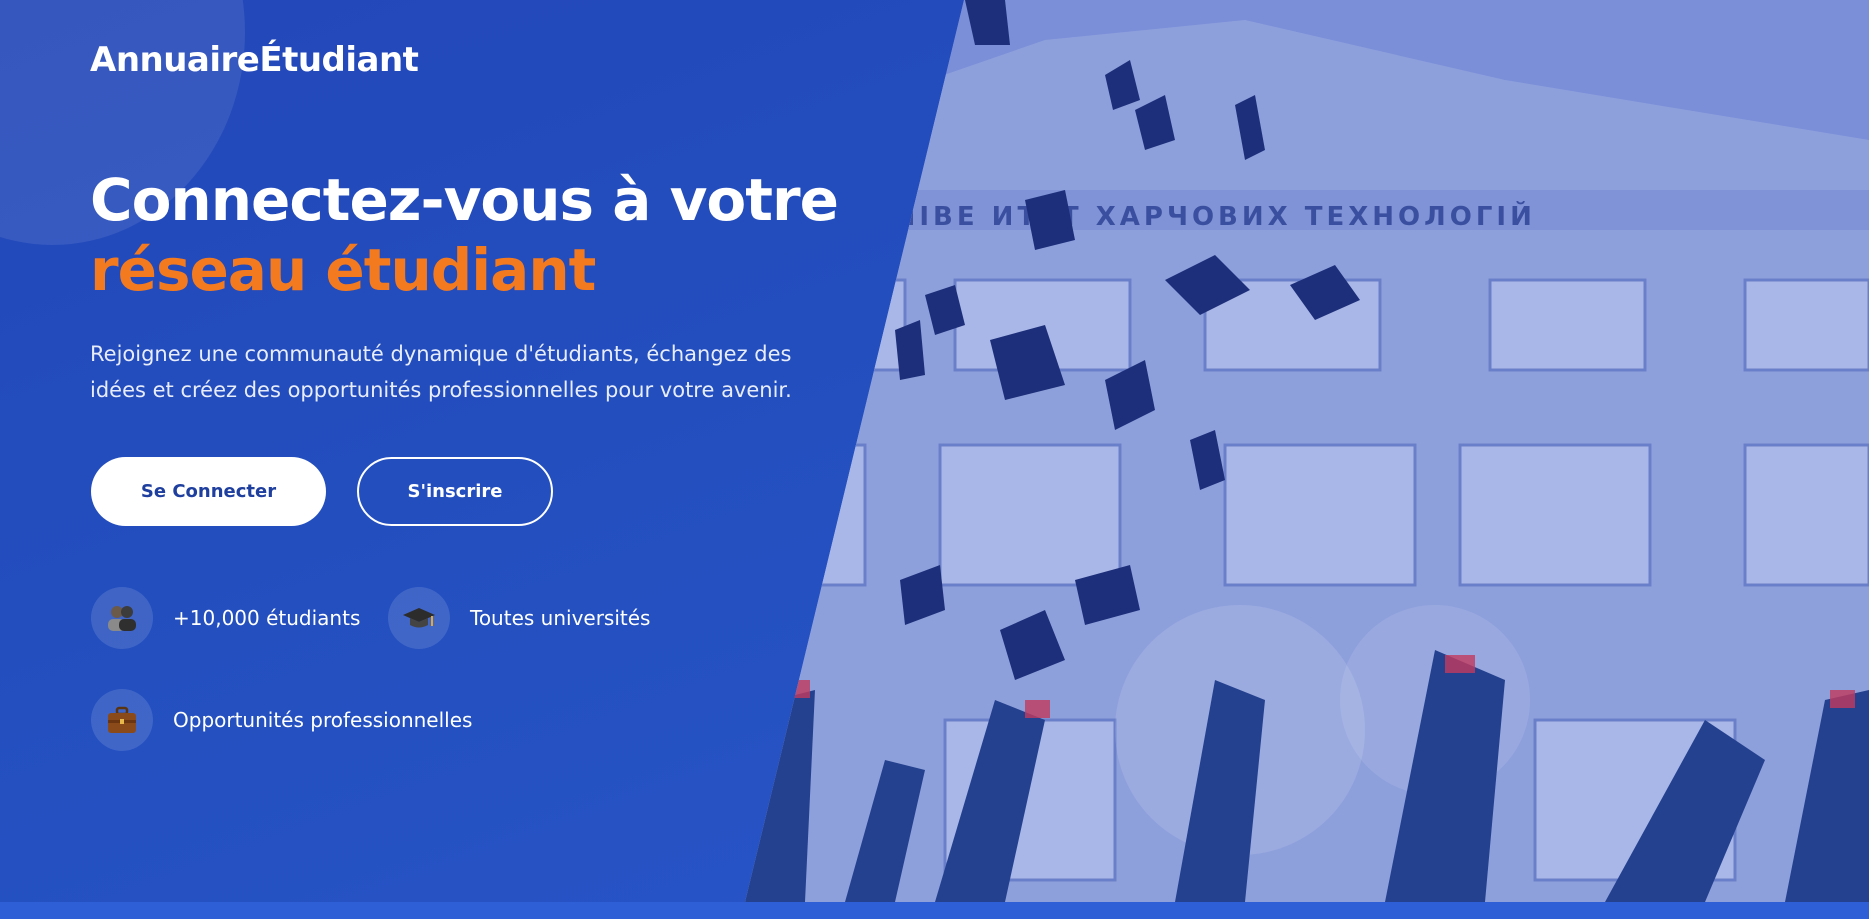 Image resolution: width=1869 pixels, height=919 pixels. Describe the element at coordinates (1170, 216) in the screenshot. I see `svg-text:ИЙ УНІВЕ ИТЕТ ХАРЧОВИХ ТЕХНОЛ: ИЙ УНІВЕ ИТЕТ ХАРЧОВИХ ТЕХНОЛОГІЙ` at that location.